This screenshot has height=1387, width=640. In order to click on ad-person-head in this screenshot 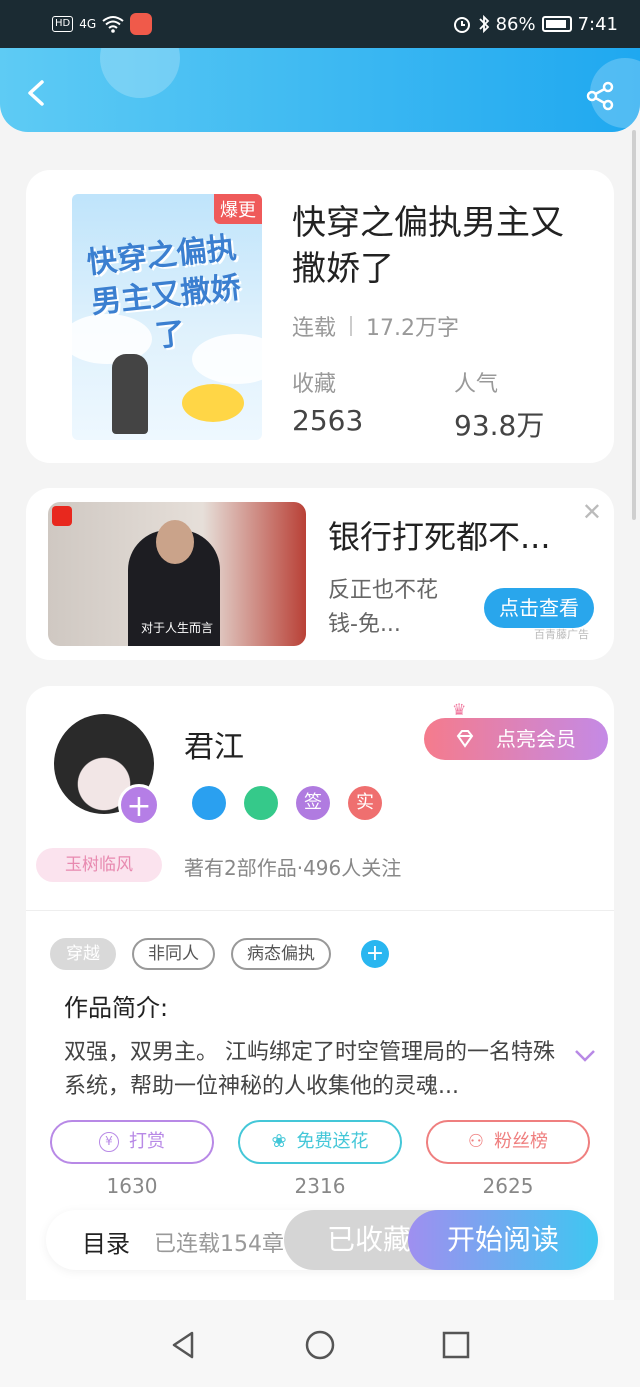, I will do `click(175, 542)`.